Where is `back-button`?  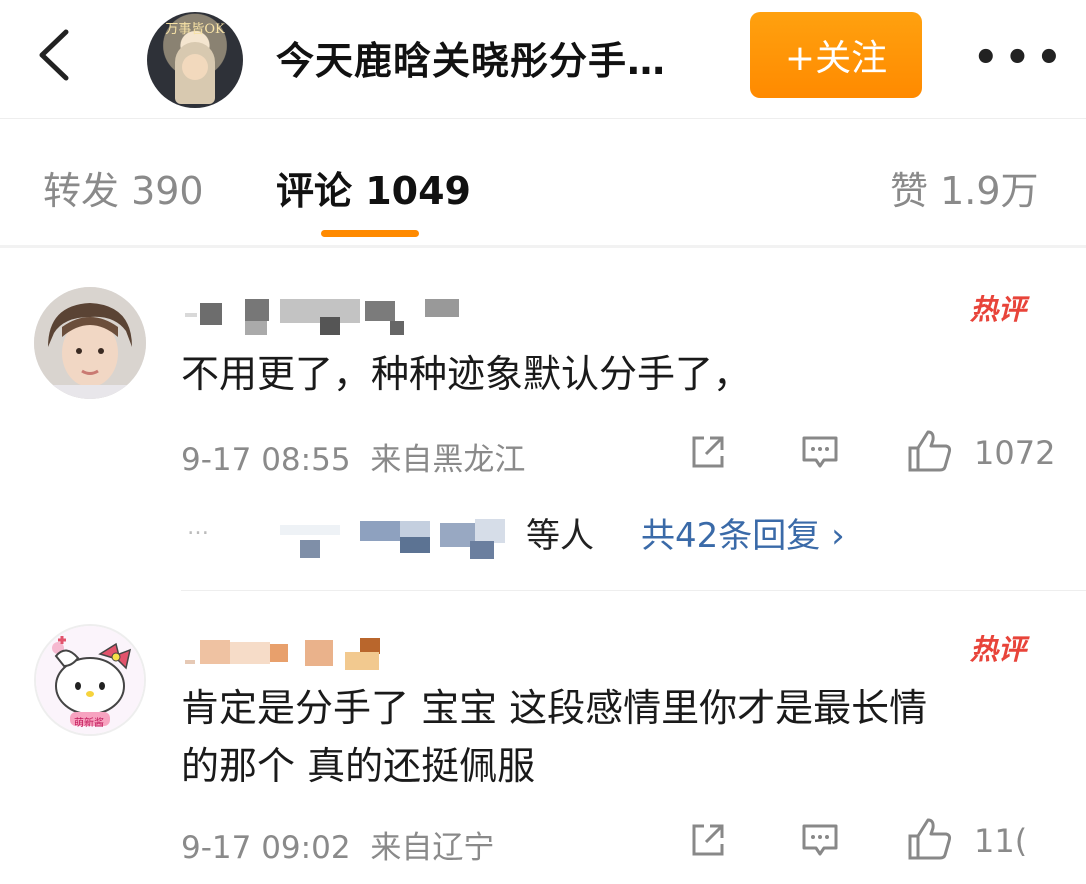 back-button is located at coordinates (55, 55).